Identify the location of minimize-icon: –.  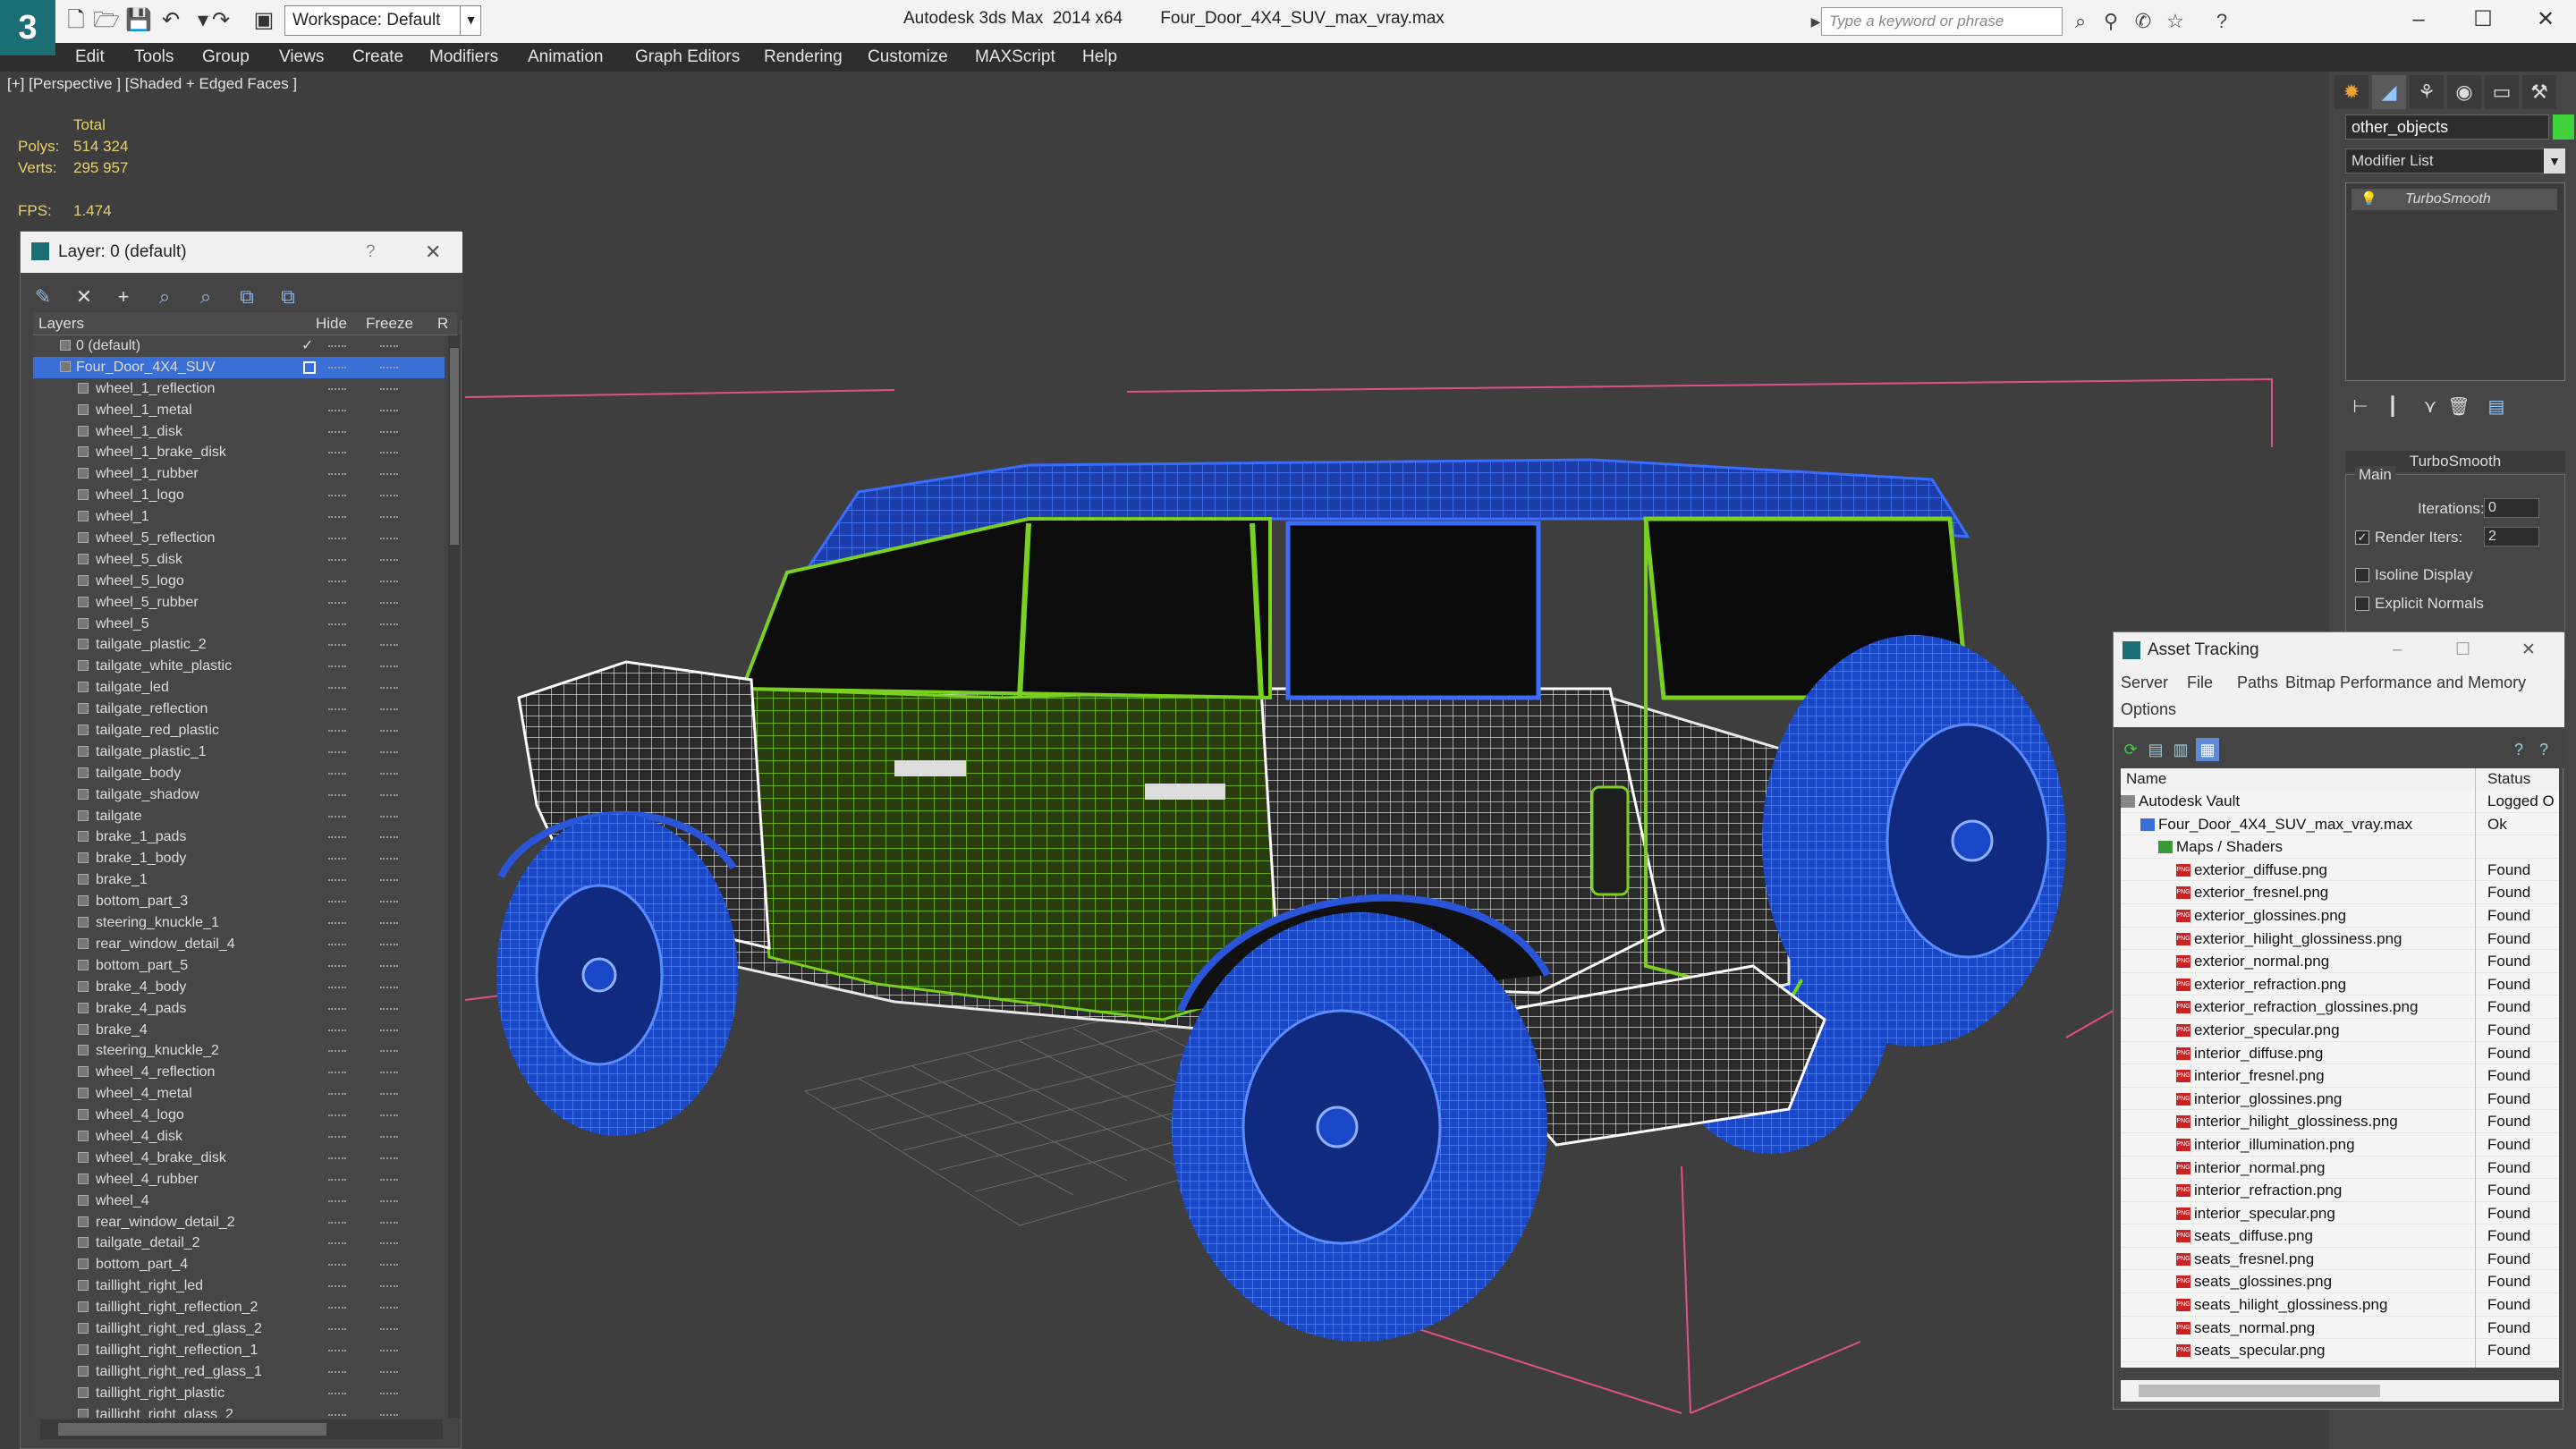
(2418, 20).